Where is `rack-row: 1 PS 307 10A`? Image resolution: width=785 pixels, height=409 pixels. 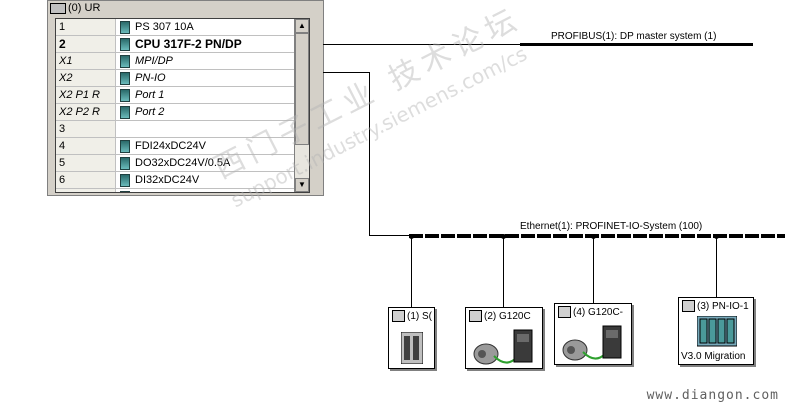
rack-row: 1 PS 307 10A is located at coordinates (182, 27).